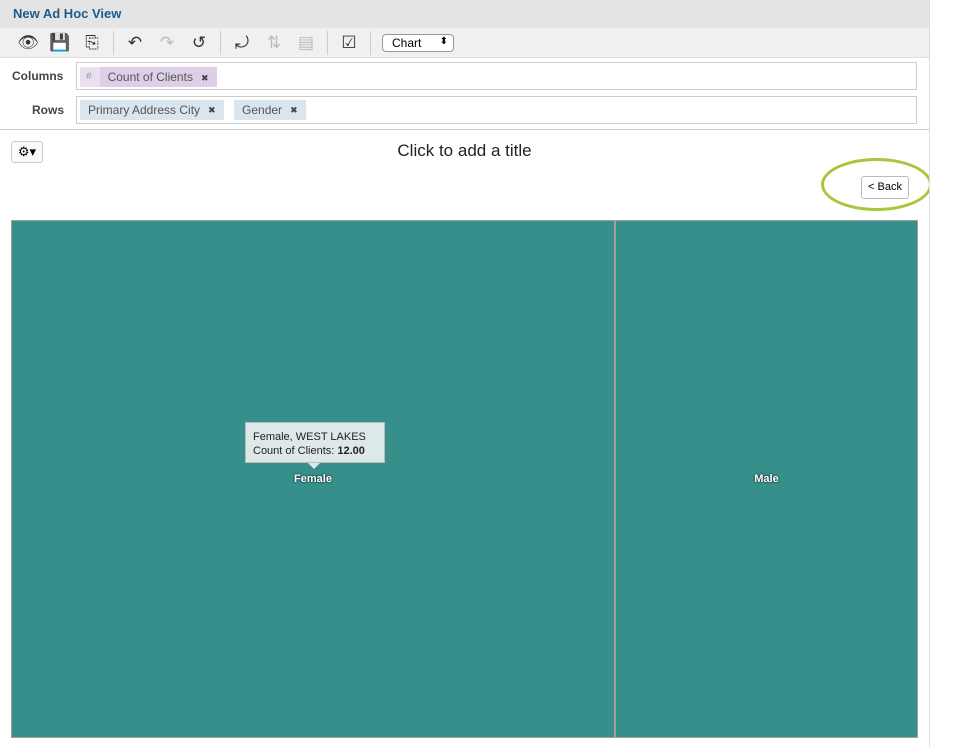 This screenshot has height=747, width=957. I want to click on redo-icon: ↷, so click(167, 42).